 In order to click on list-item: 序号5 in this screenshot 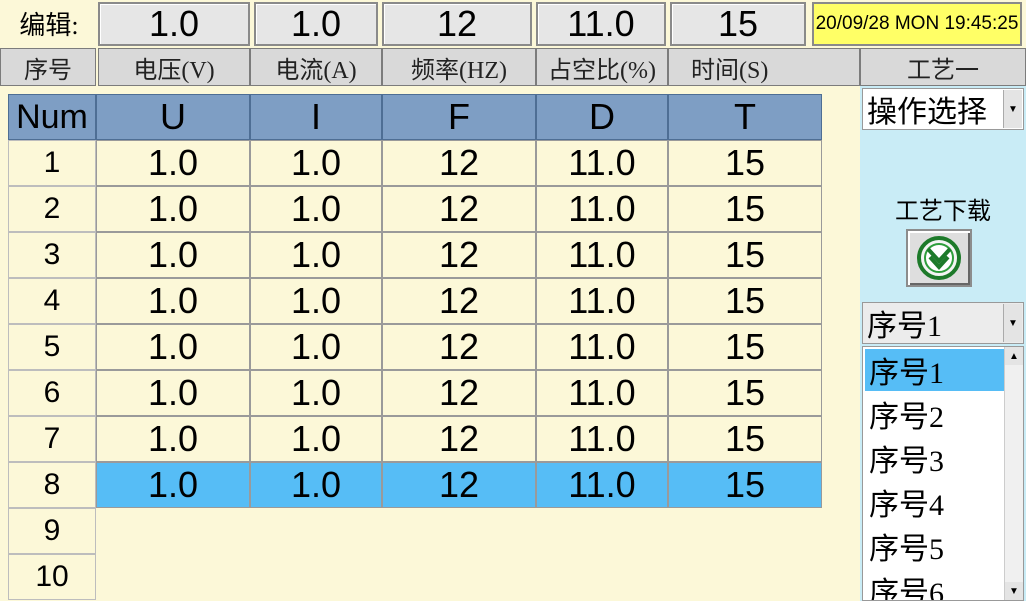, I will do `click(935, 546)`.